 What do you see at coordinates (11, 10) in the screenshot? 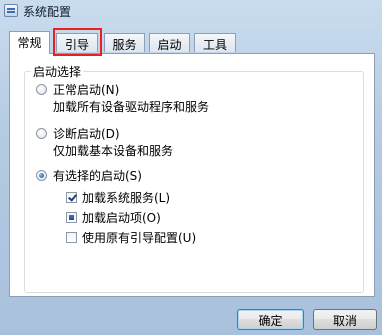
I see `system-config-icon` at bounding box center [11, 10].